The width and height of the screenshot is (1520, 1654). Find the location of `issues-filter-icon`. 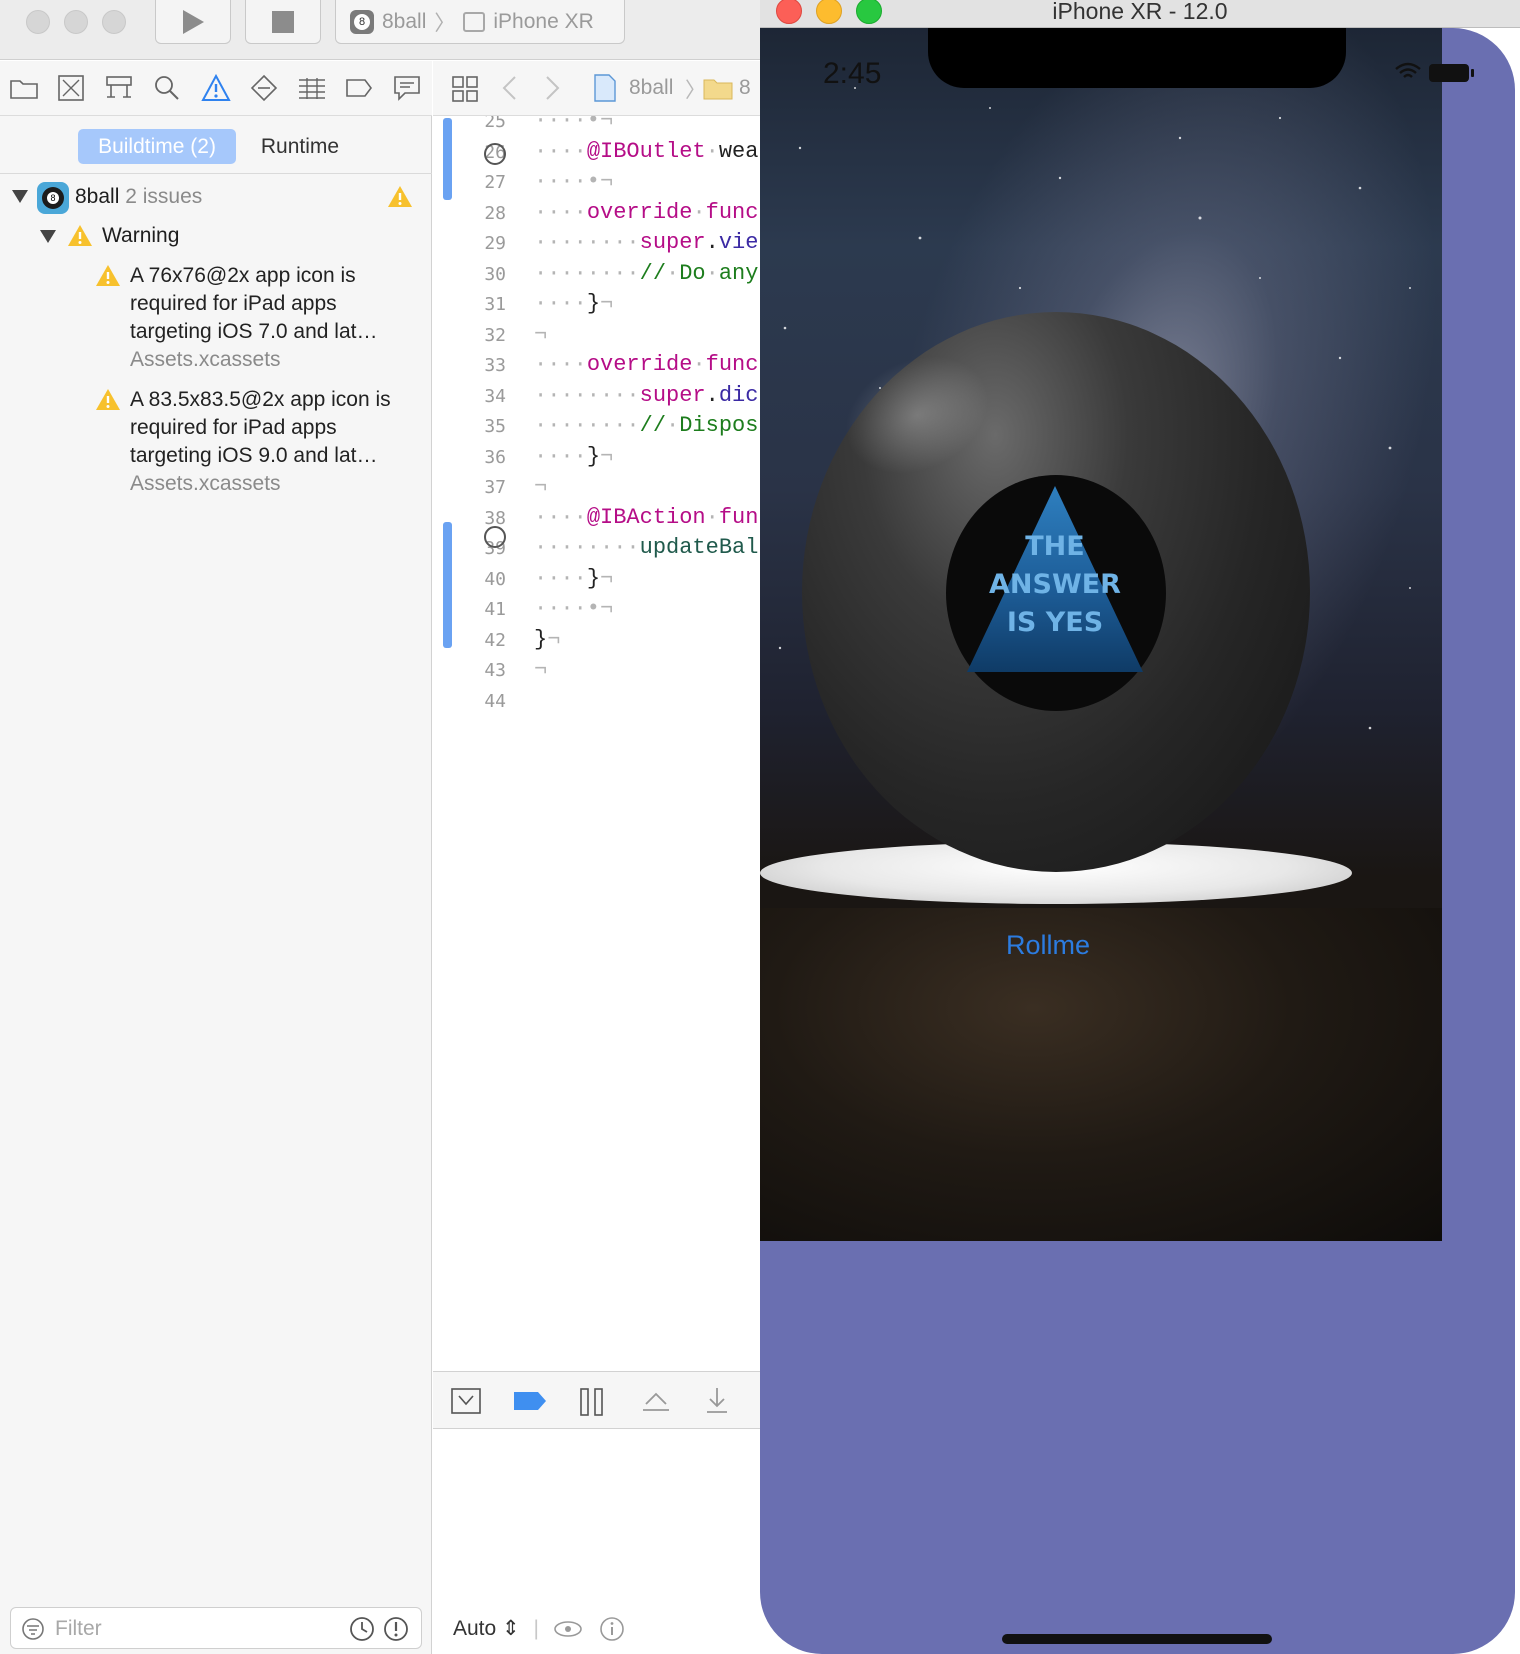

issues-filter-icon is located at coordinates (396, 1629).